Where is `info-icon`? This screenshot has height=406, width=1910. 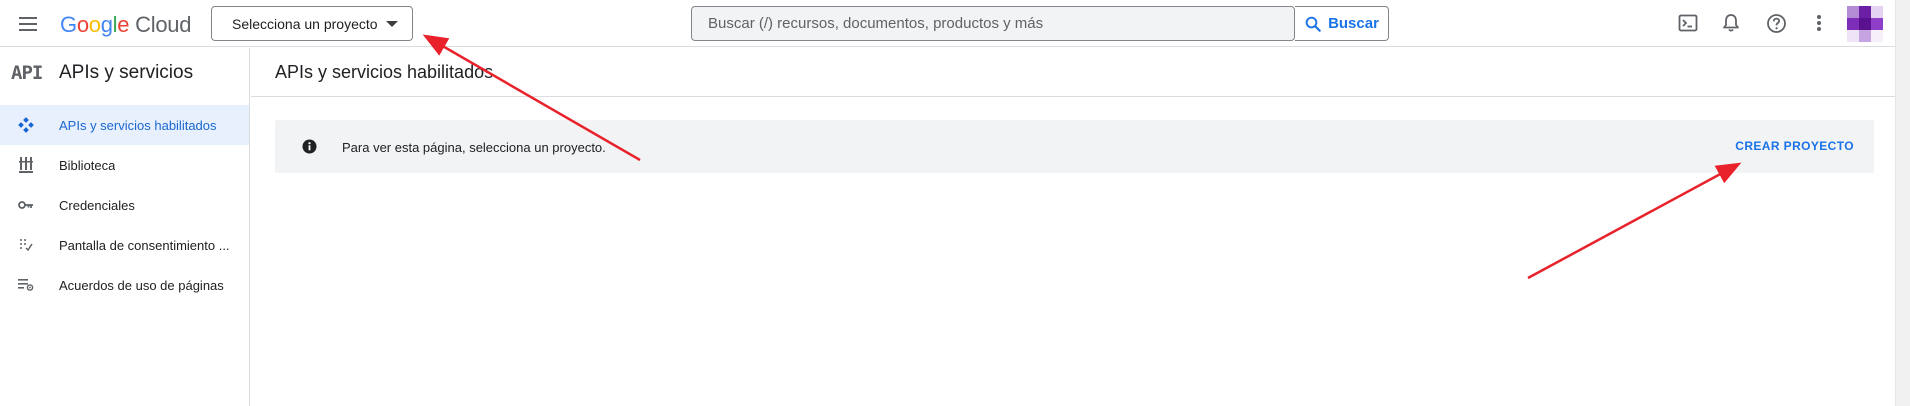
info-icon is located at coordinates (309, 146).